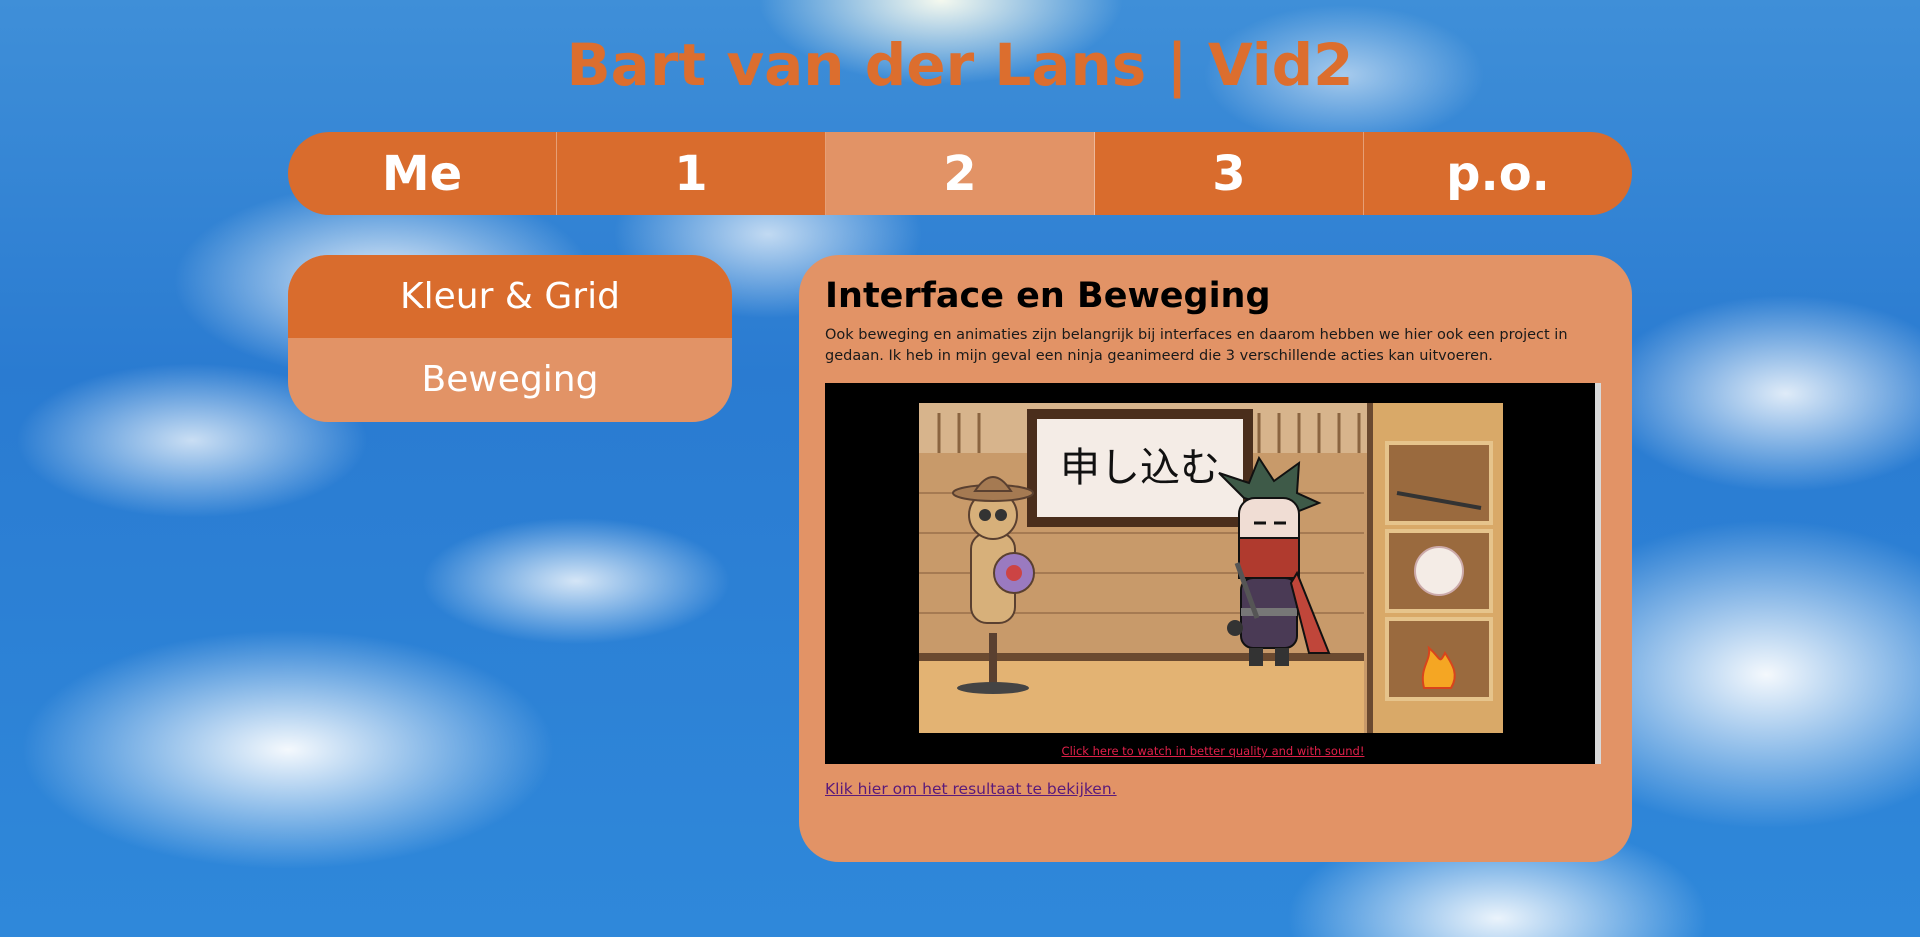  Describe the element at coordinates (1498, 173) in the screenshot. I see `nav-item-po: p.o.` at that location.